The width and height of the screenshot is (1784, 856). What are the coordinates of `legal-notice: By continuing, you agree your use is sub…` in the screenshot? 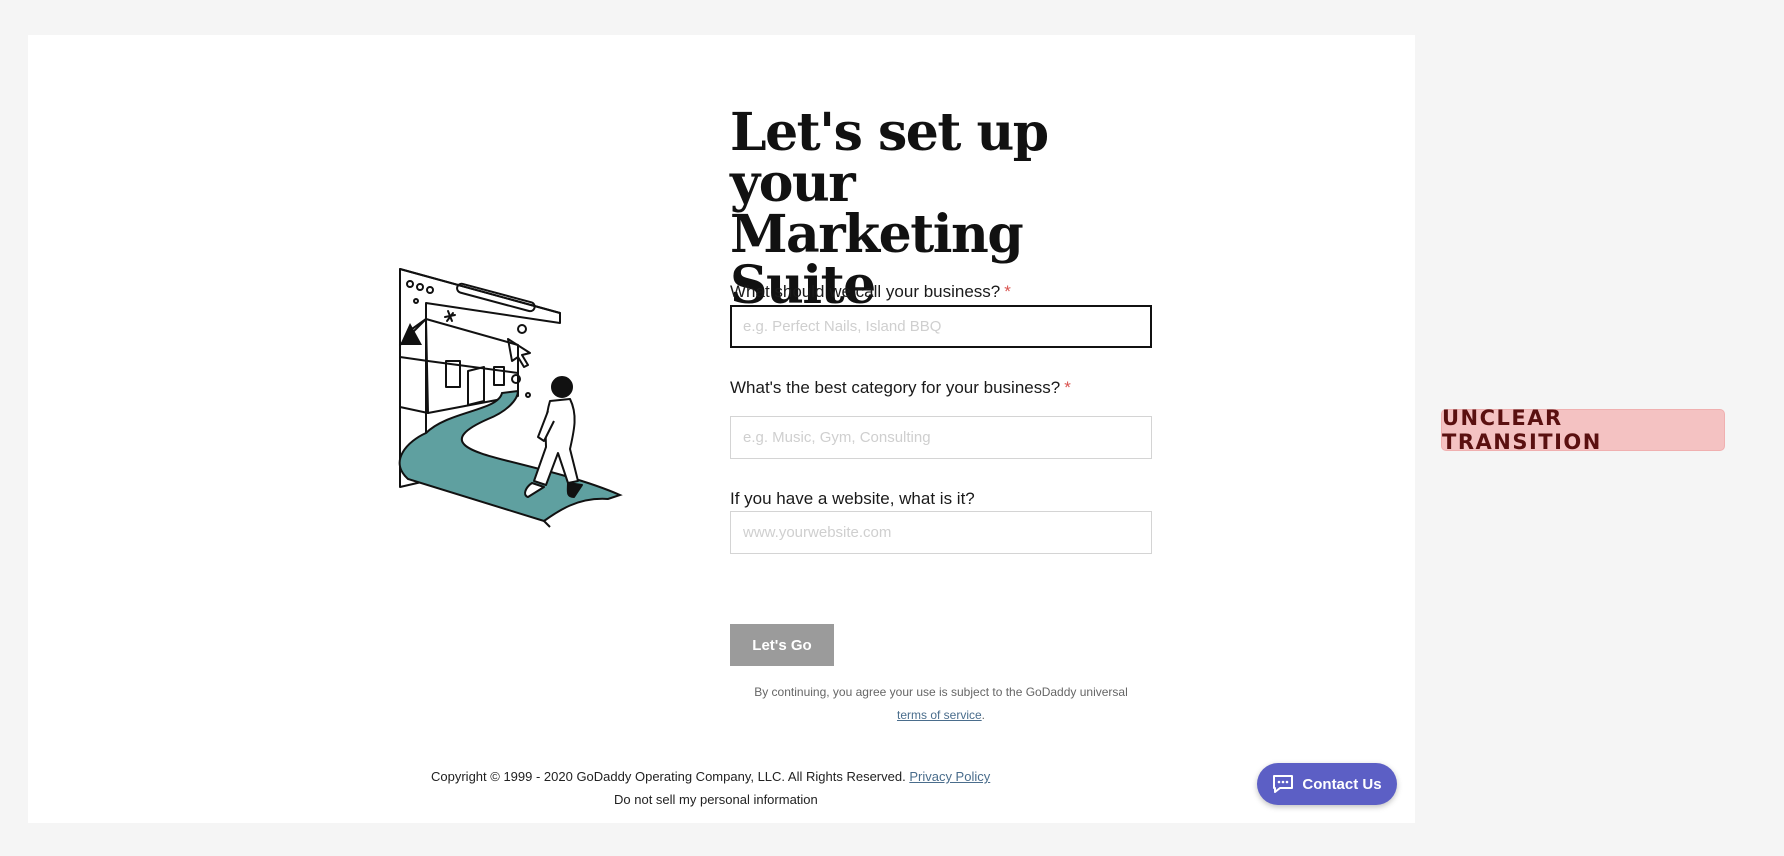 It's located at (941, 704).